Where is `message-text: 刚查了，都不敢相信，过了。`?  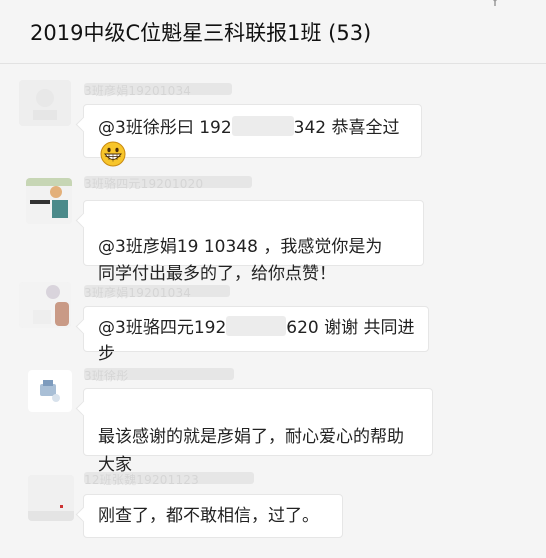 message-text: 刚查了，都不敢相信，过了。 is located at coordinates (208, 516).